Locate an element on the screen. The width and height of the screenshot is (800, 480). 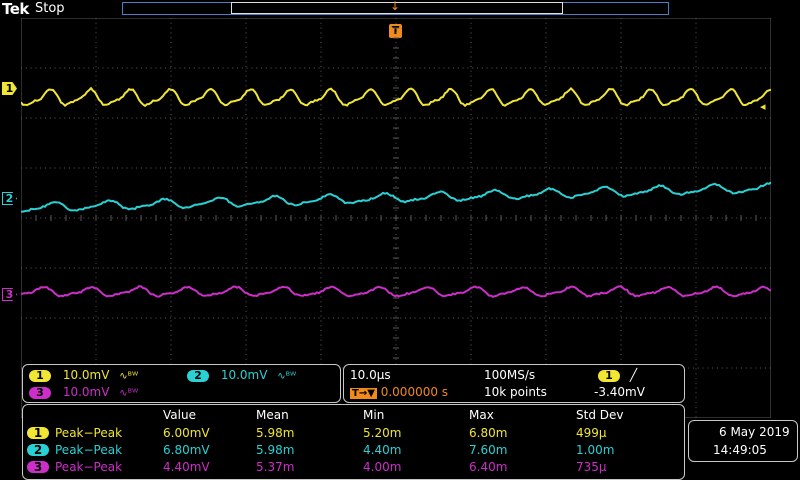
ch3-bandwidth-icon: ∿ᴮᵂ is located at coordinates (128, 393).